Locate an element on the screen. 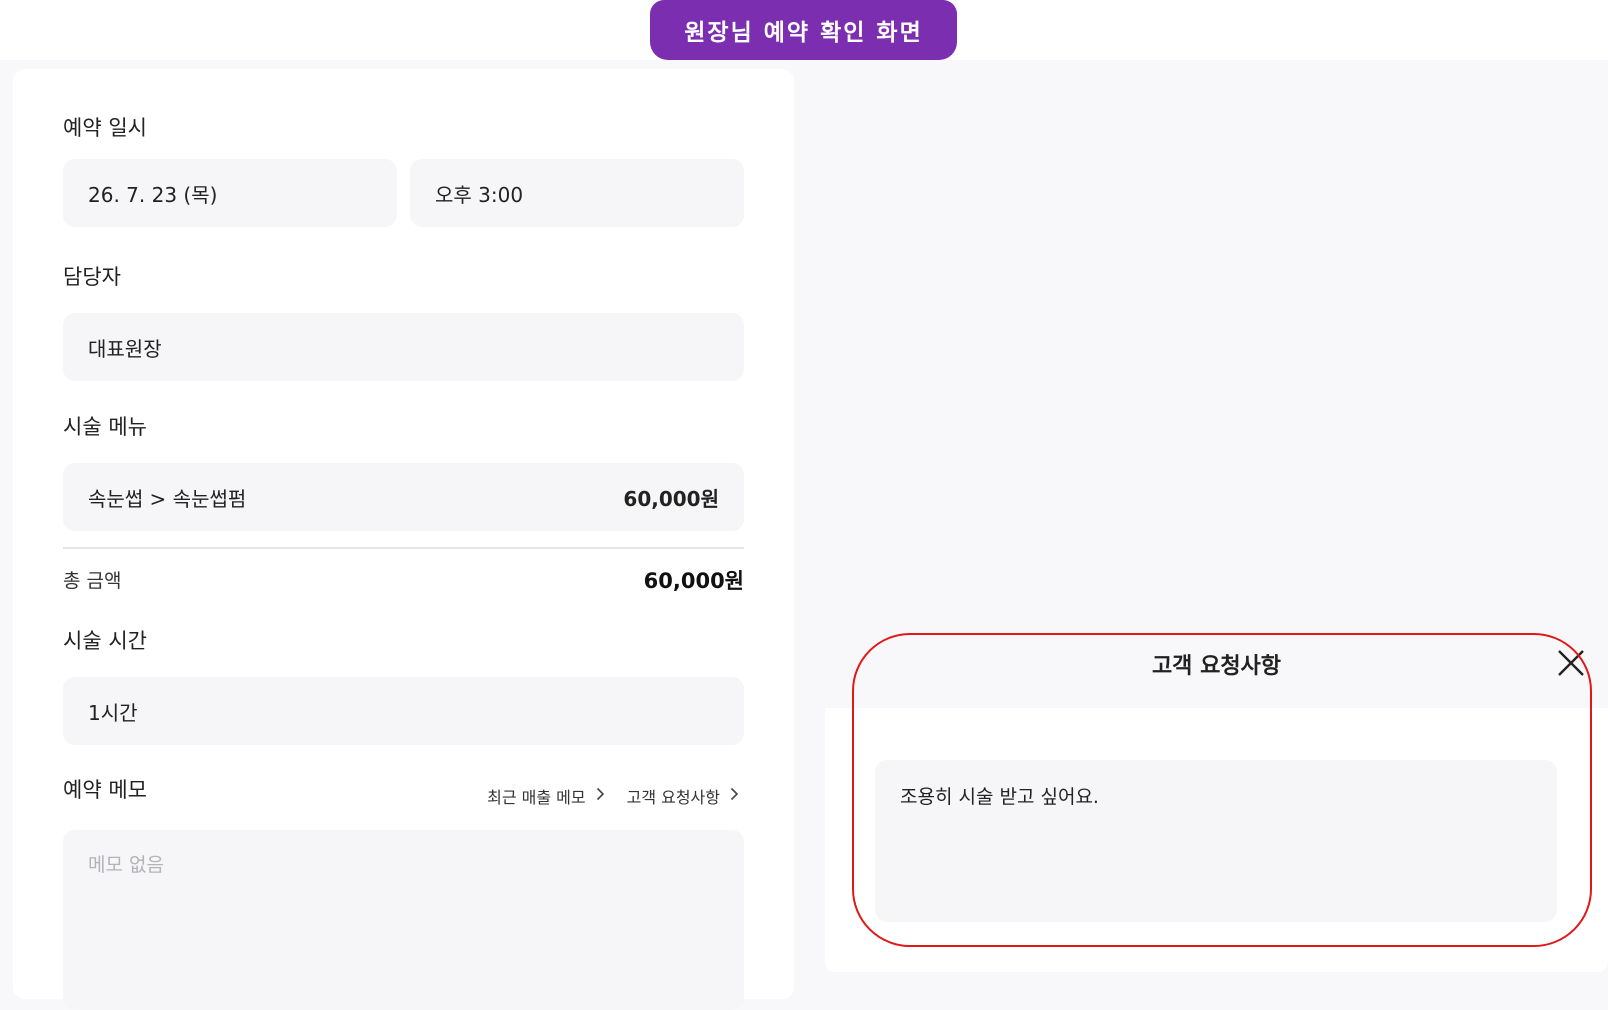  memo-textarea: 메모 없음 is located at coordinates (403, 920).